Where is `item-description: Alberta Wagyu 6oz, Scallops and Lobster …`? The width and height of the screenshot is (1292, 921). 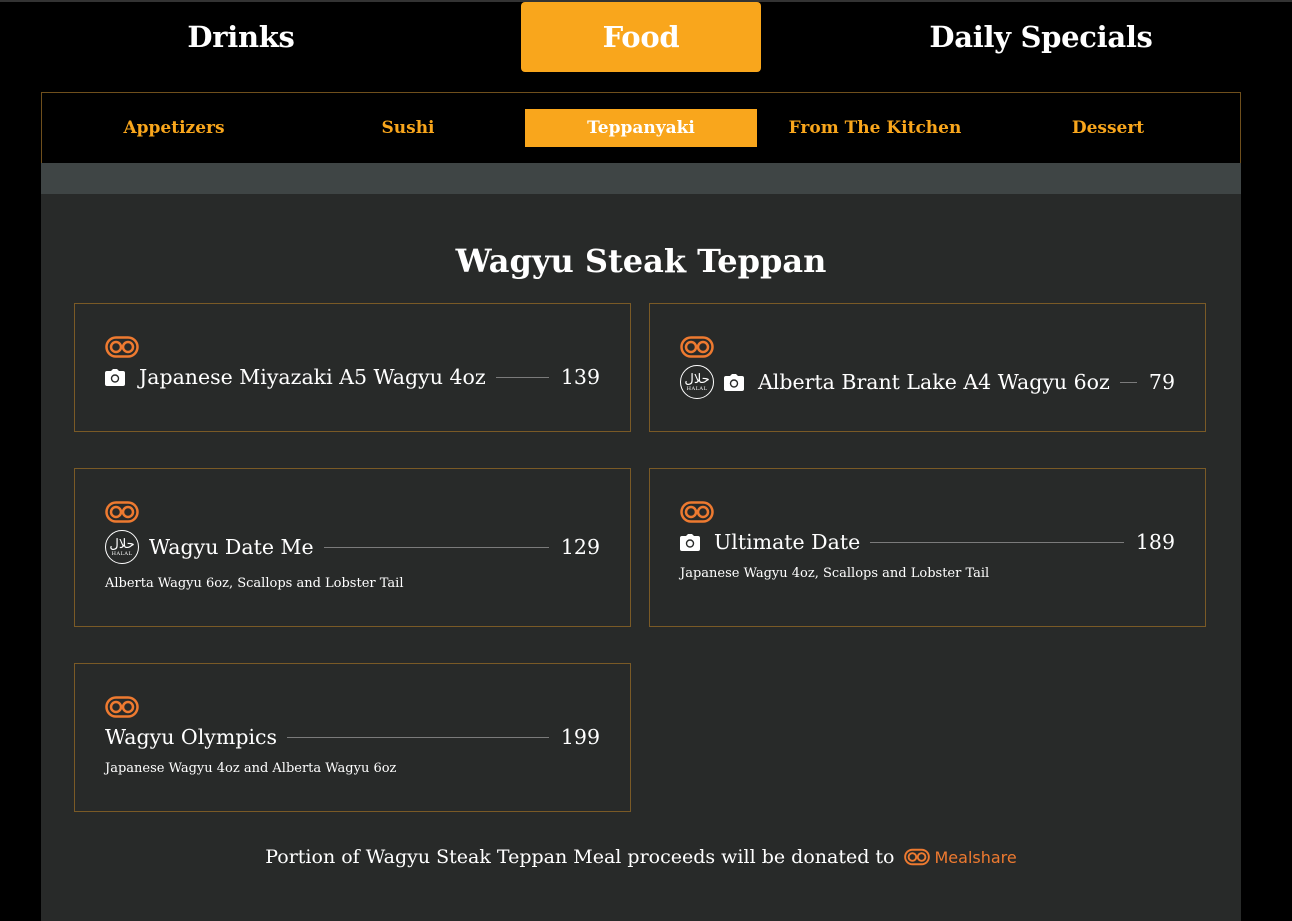 item-description: Alberta Wagyu 6oz, Scallops and Lobster … is located at coordinates (254, 583).